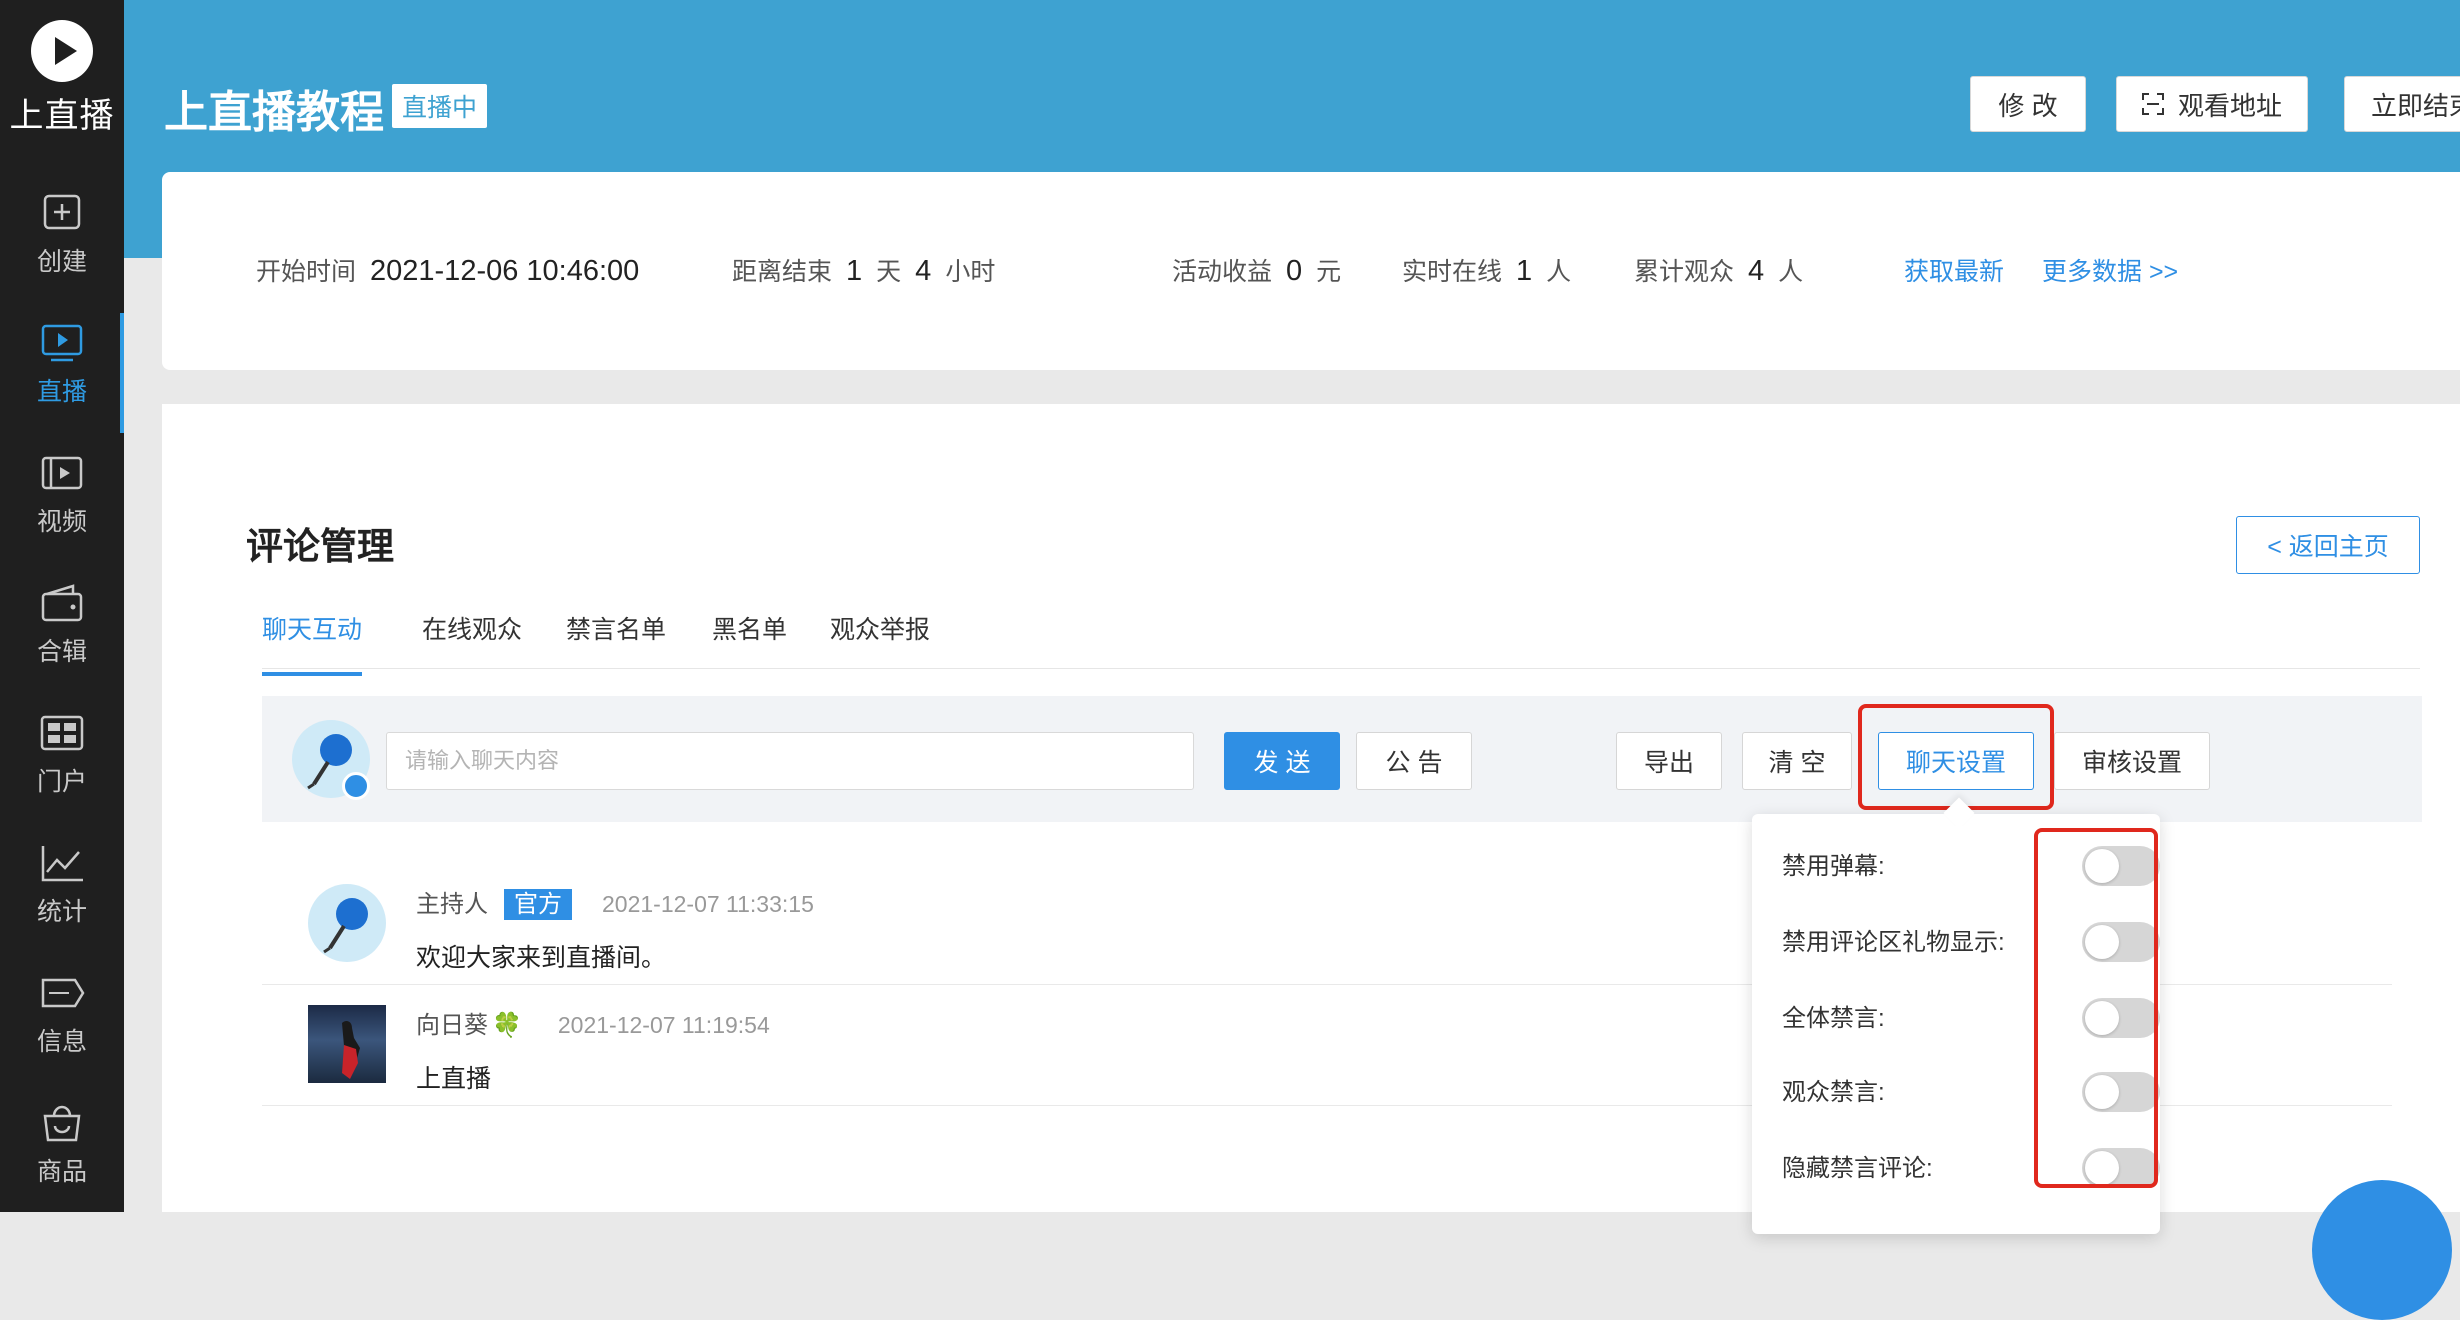  Describe the element at coordinates (782, 272) in the screenshot. I see `stat-label: 距离结束` at that location.